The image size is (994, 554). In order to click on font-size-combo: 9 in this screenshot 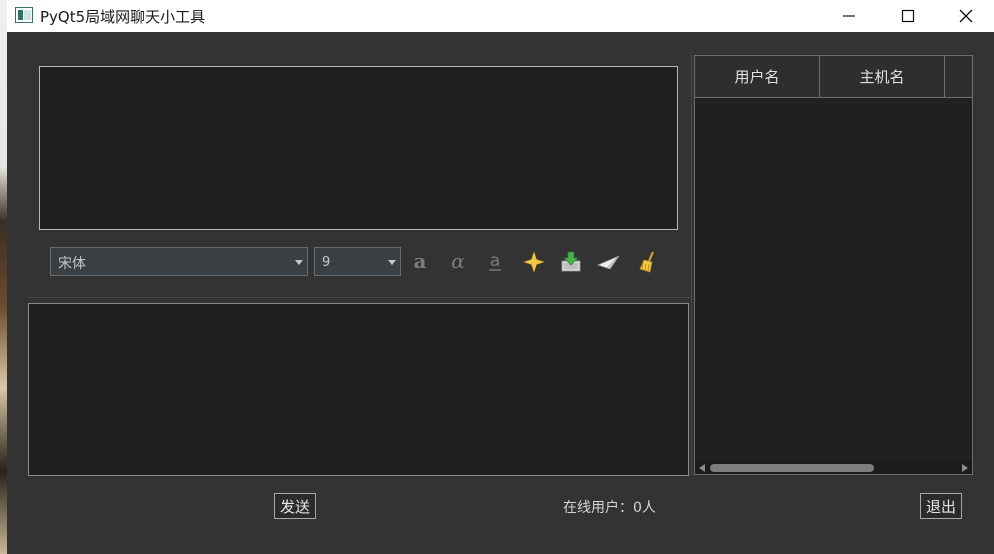, I will do `click(357, 261)`.